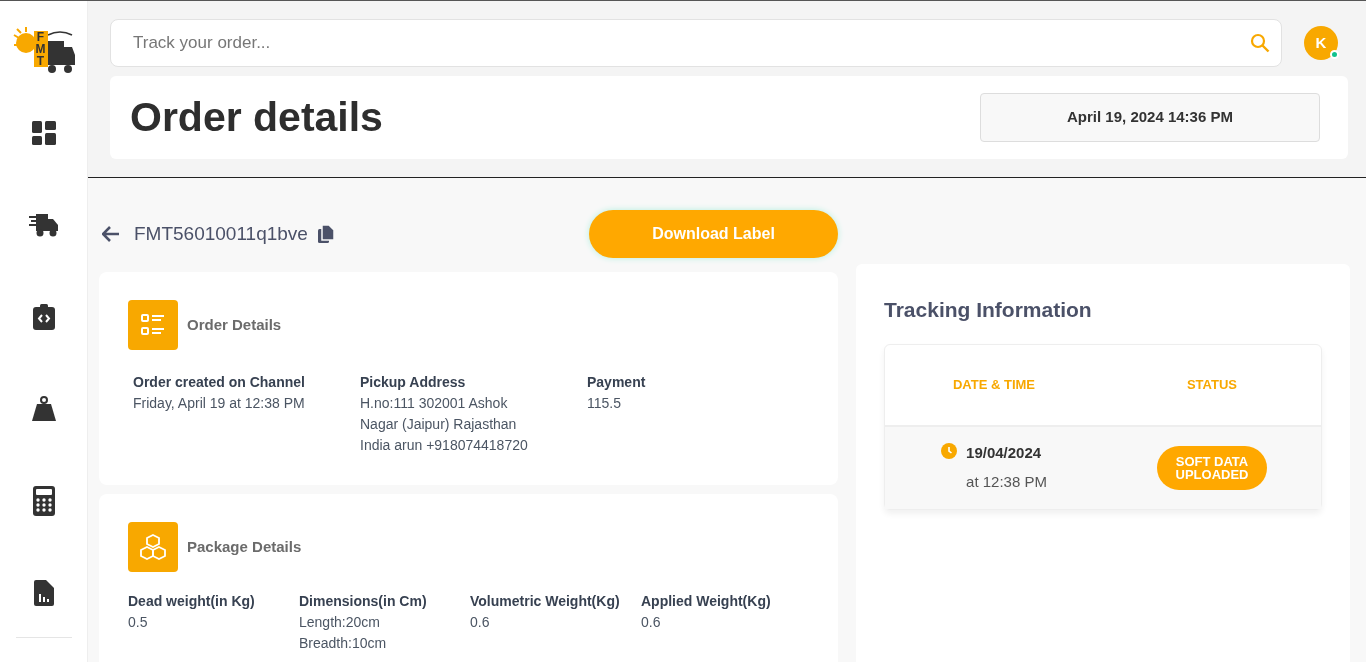 The width and height of the screenshot is (1366, 662). Describe the element at coordinates (1212, 384) in the screenshot. I see `column-header: STATUS` at that location.